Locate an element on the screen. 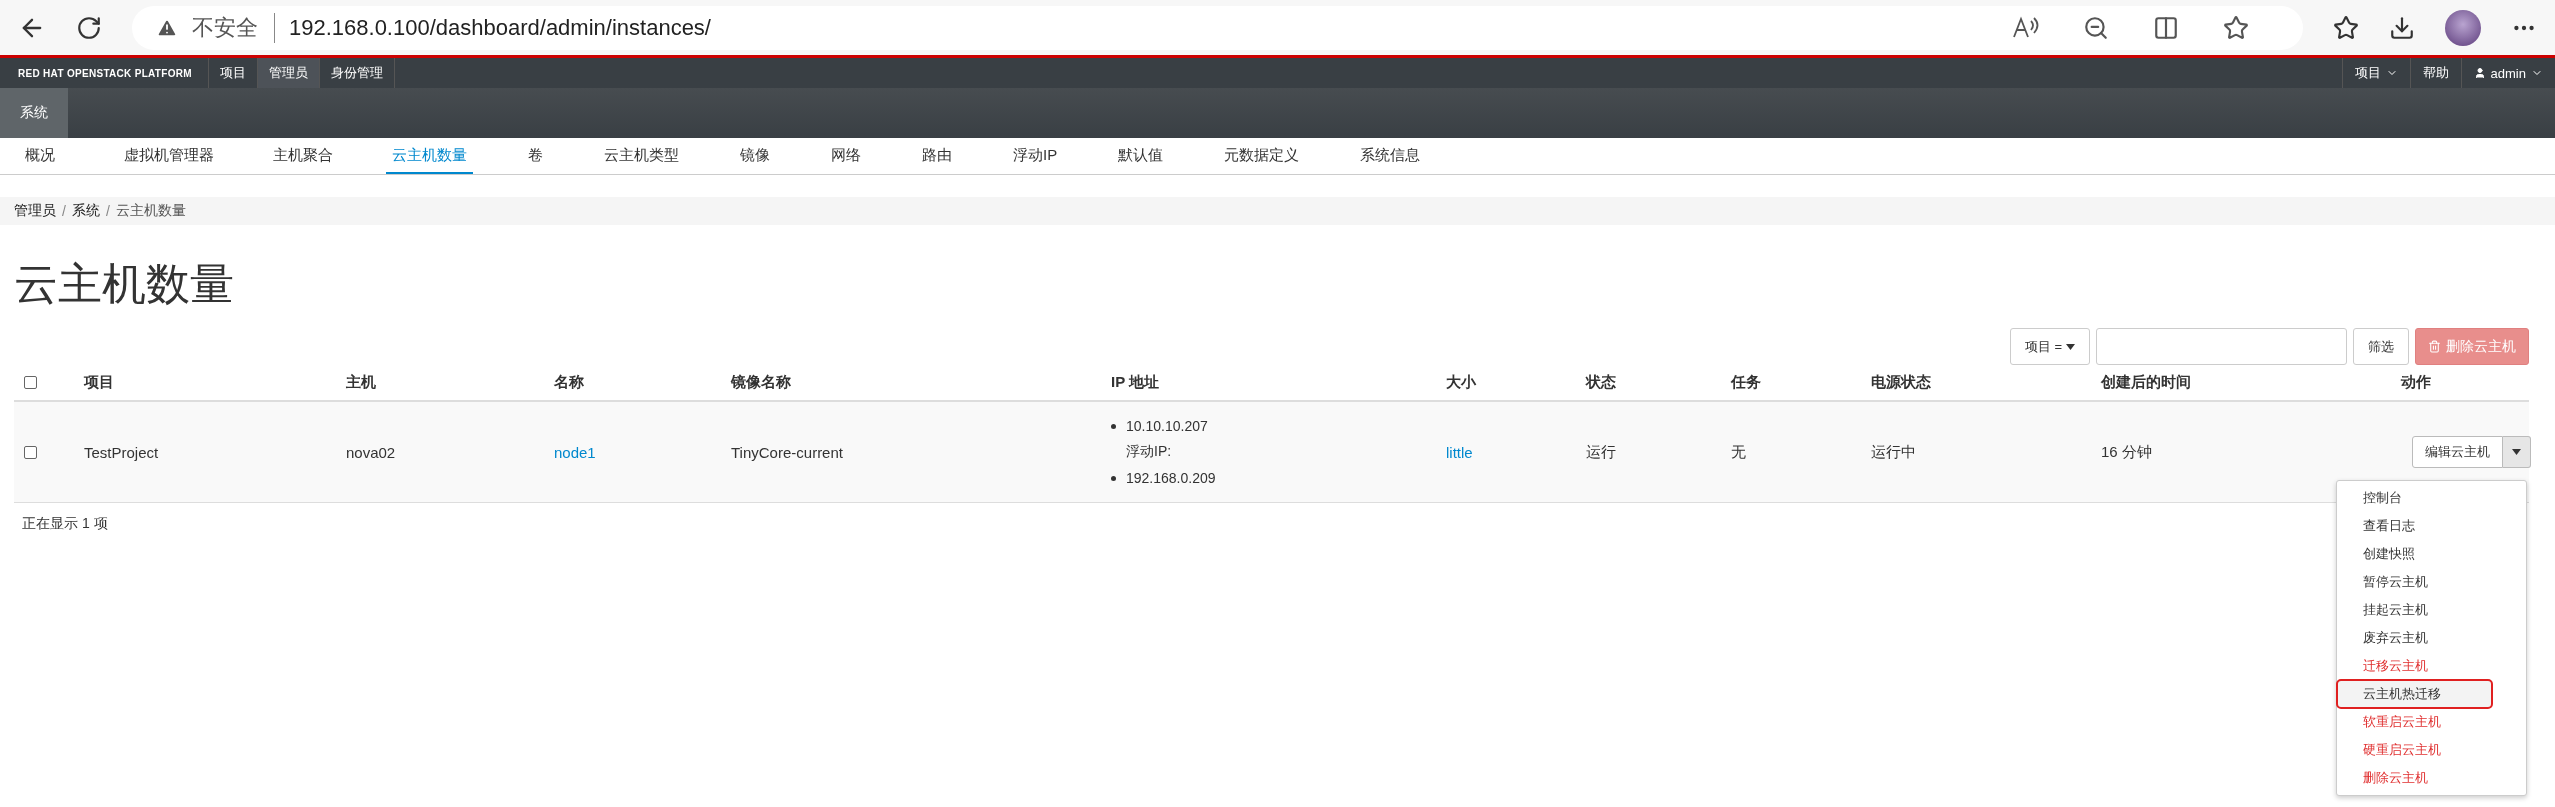 The height and width of the screenshot is (807, 2555). image-cell-text: TinyCore-current is located at coordinates (787, 452).